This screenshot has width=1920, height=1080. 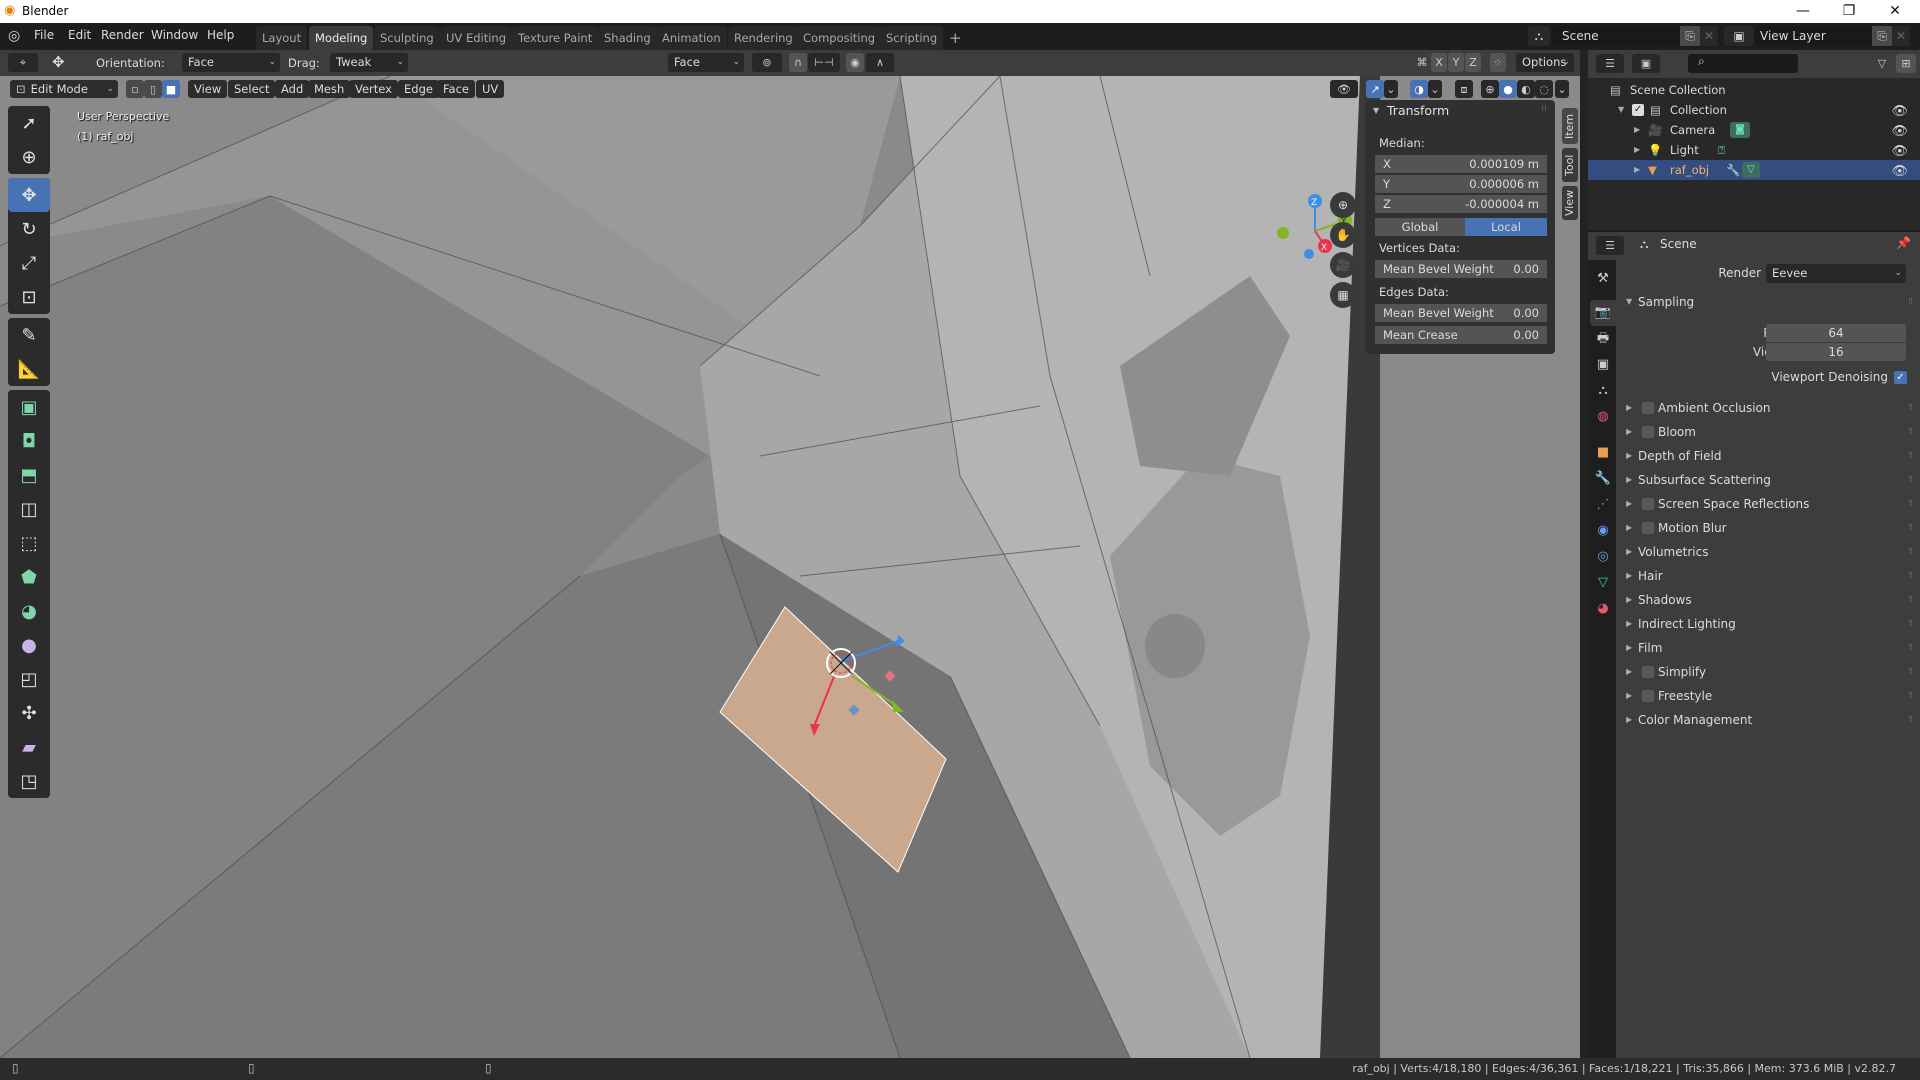 I want to click on falloff-icon: ∧, so click(x=880, y=62).